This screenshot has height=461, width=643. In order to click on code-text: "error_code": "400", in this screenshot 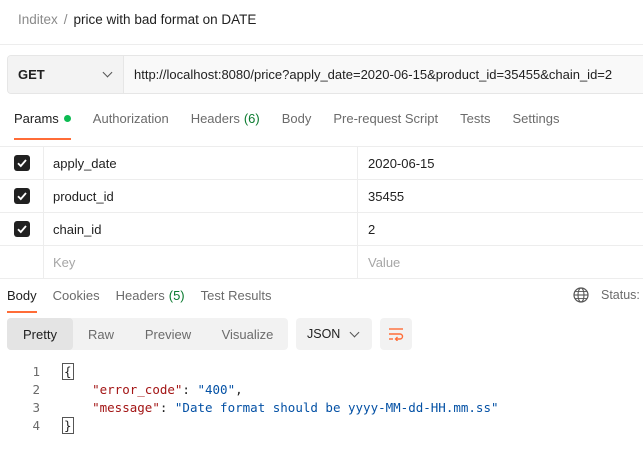, I will do `click(152, 389)`.